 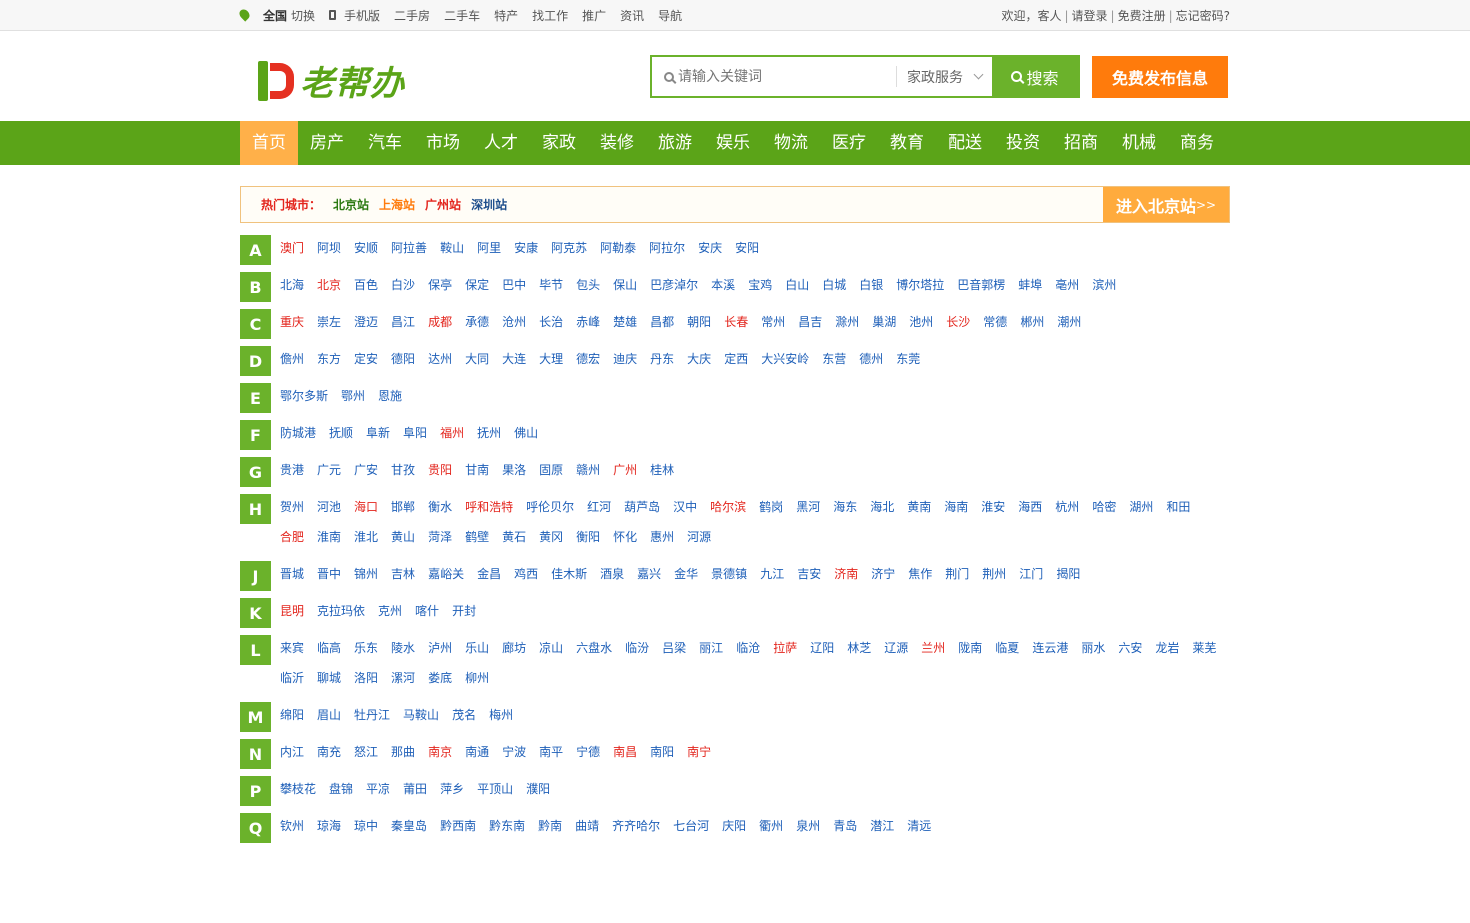 I want to click on city-link: 晋城, so click(x=292, y=582).